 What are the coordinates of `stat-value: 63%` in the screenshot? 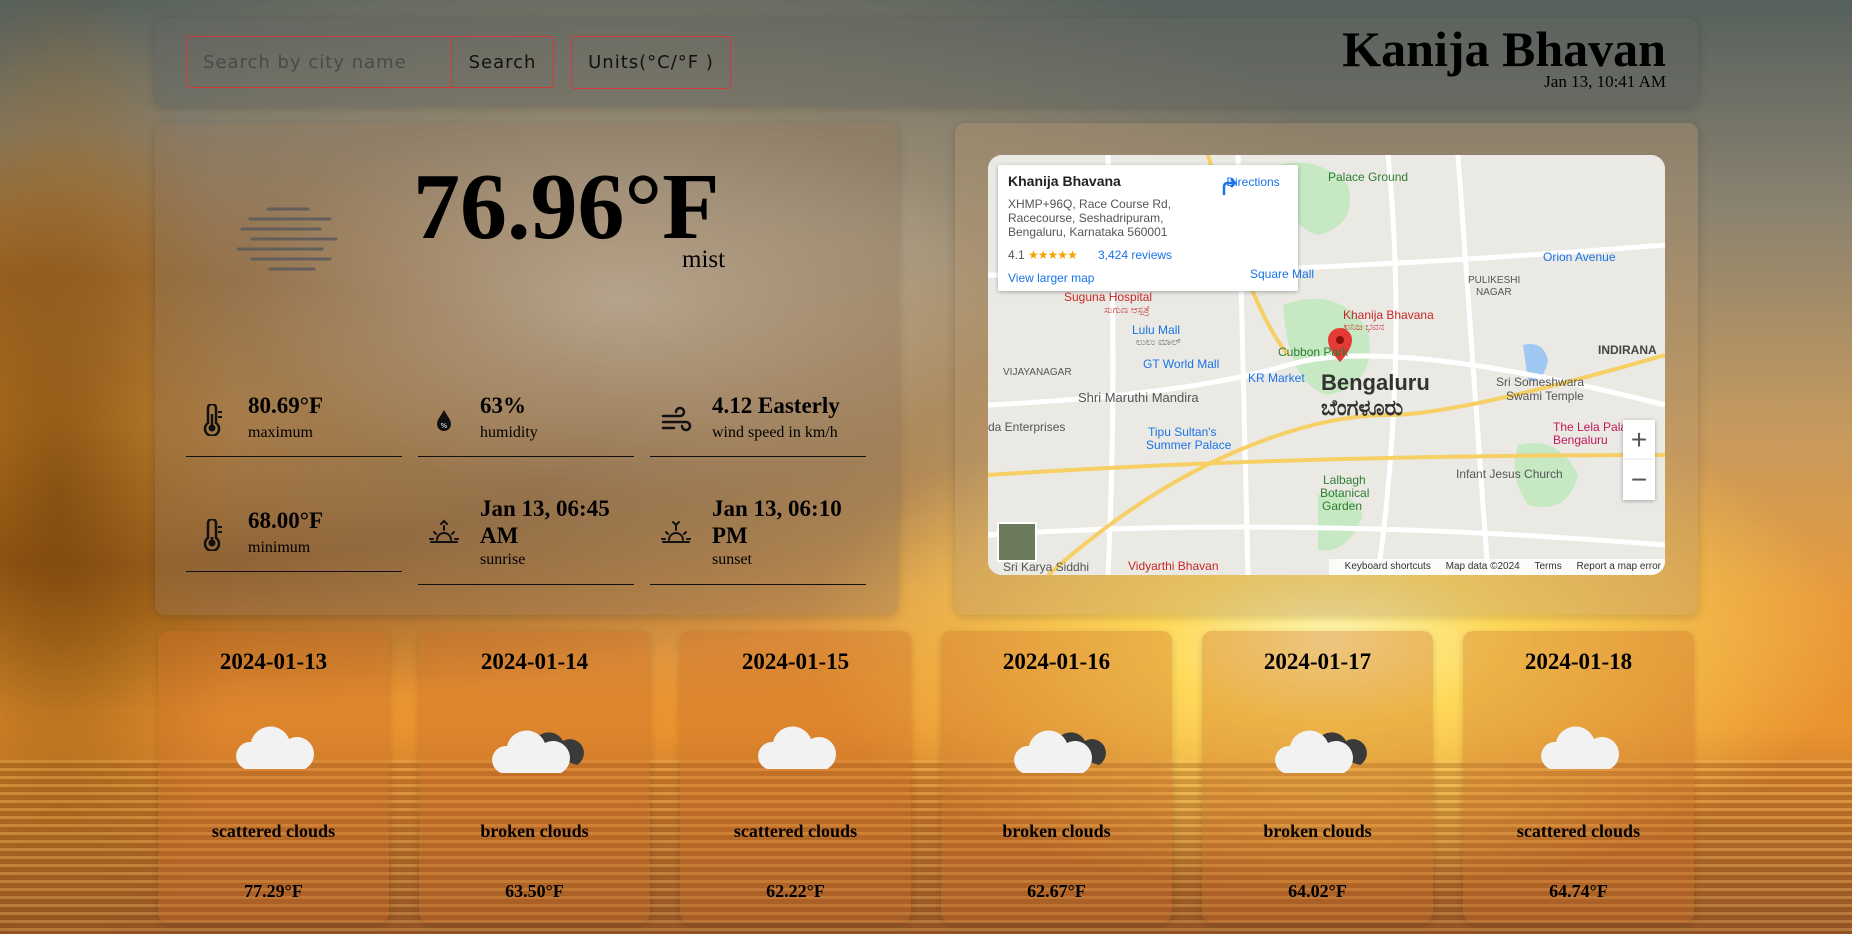 It's located at (503, 405).